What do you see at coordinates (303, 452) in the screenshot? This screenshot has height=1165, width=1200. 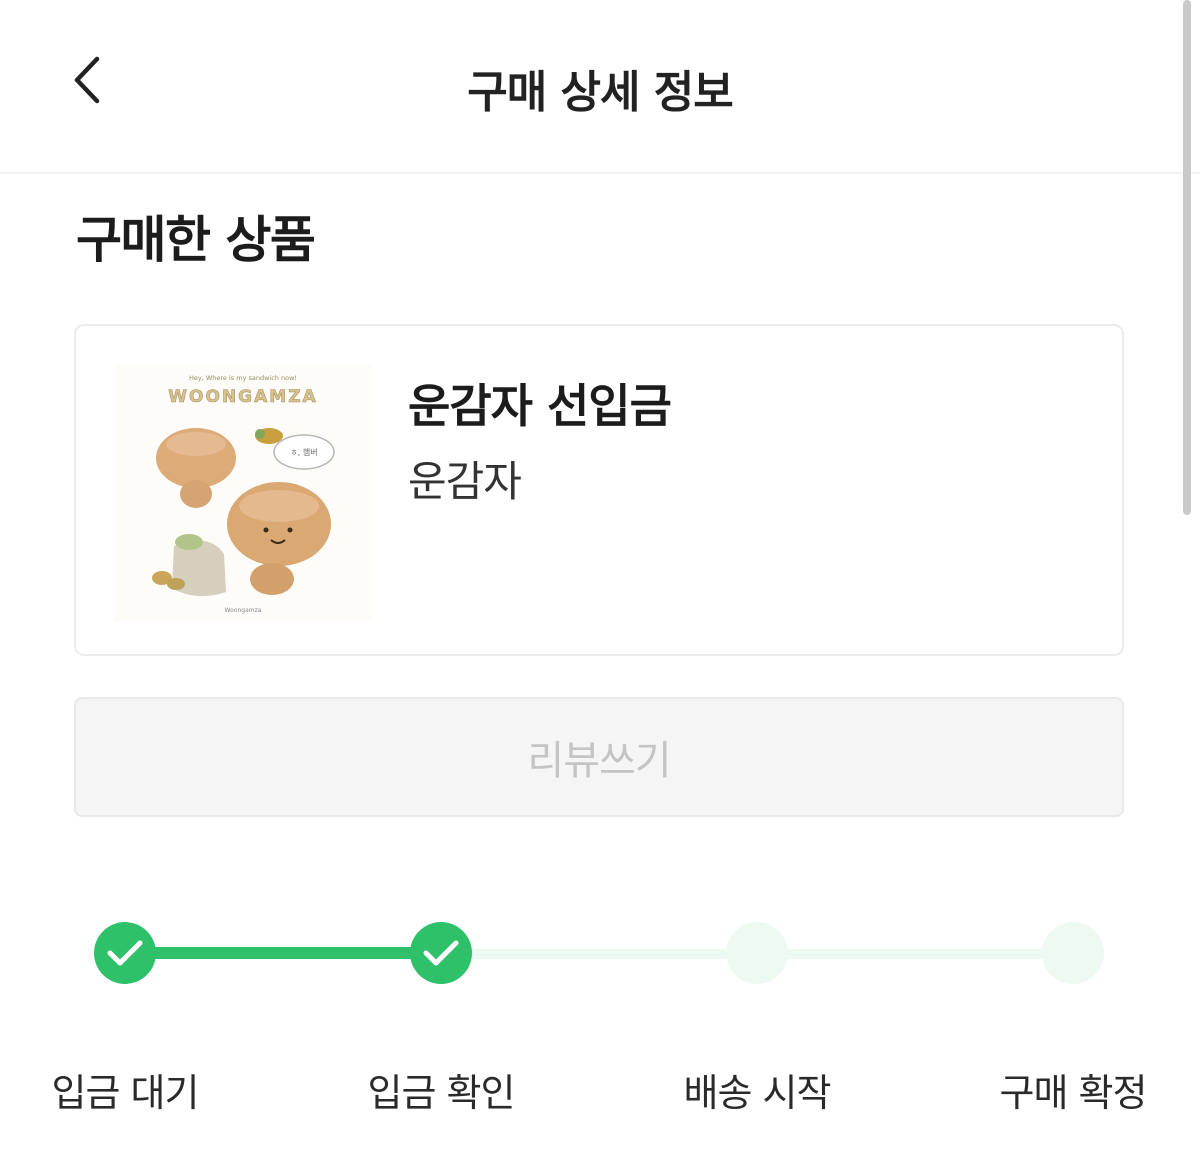 I see `svg-text: ㅎ, 햄버` at bounding box center [303, 452].